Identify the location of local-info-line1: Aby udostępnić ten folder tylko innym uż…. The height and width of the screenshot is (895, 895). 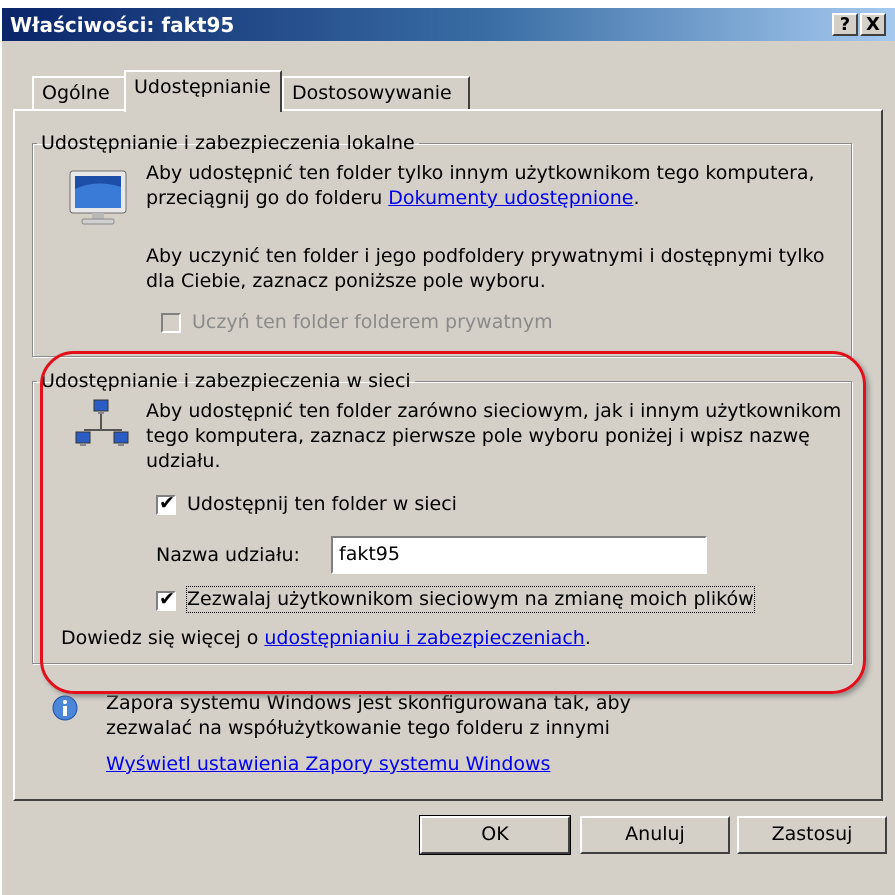
(480, 173).